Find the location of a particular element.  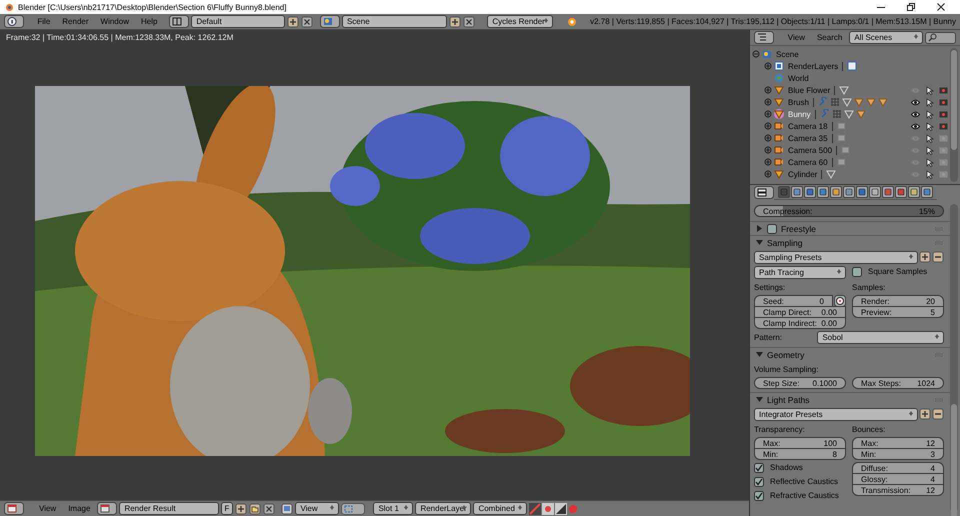

menu-item: Help is located at coordinates (149, 21).